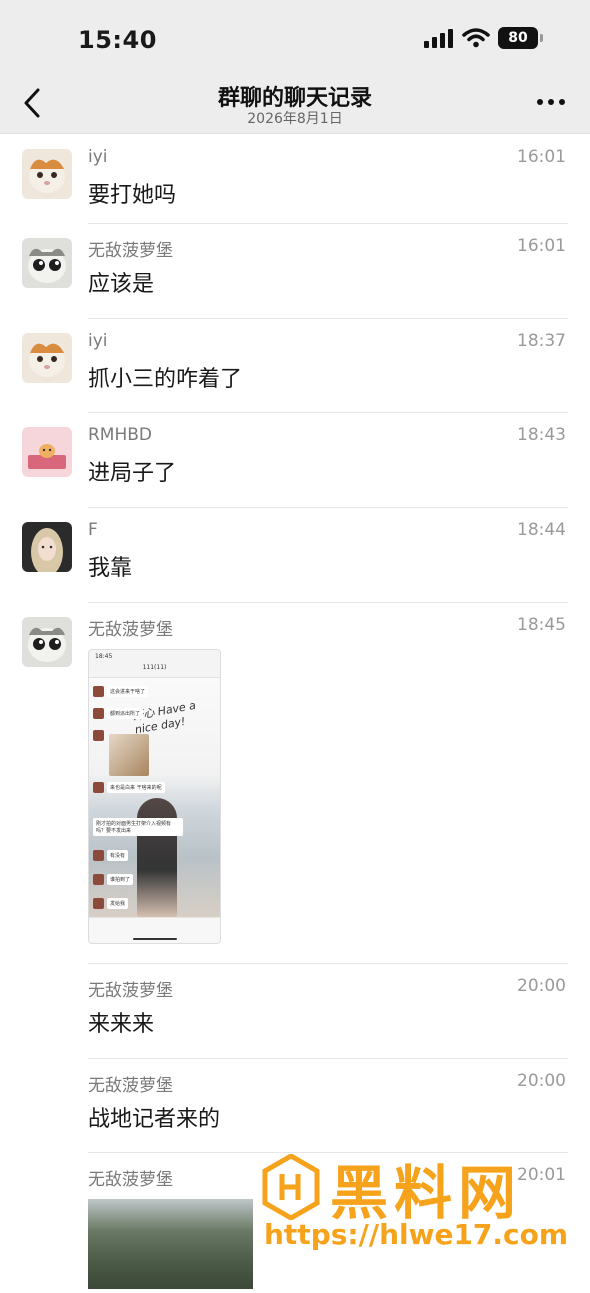 The height and width of the screenshot is (1293, 590). Describe the element at coordinates (110, 568) in the screenshot. I see `message-text: 我靠` at that location.